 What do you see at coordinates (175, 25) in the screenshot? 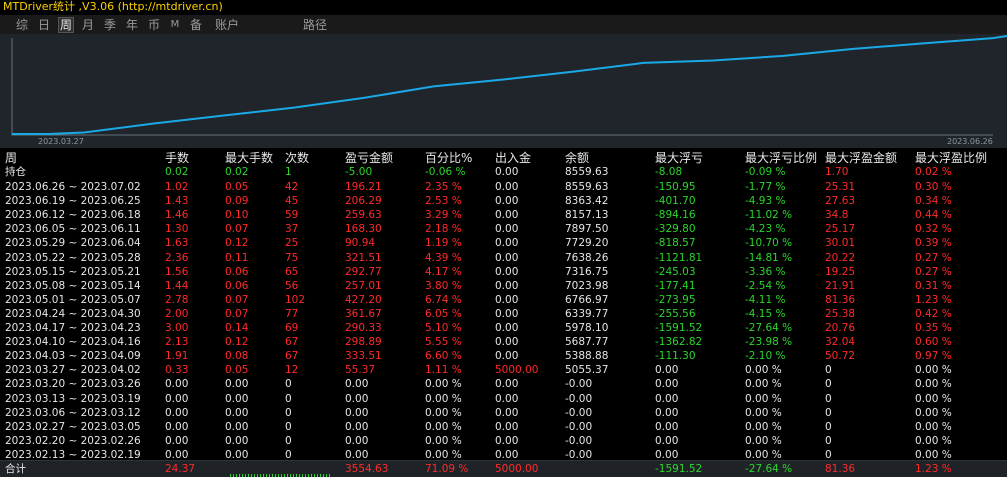
I see `tab-7: M` at bounding box center [175, 25].